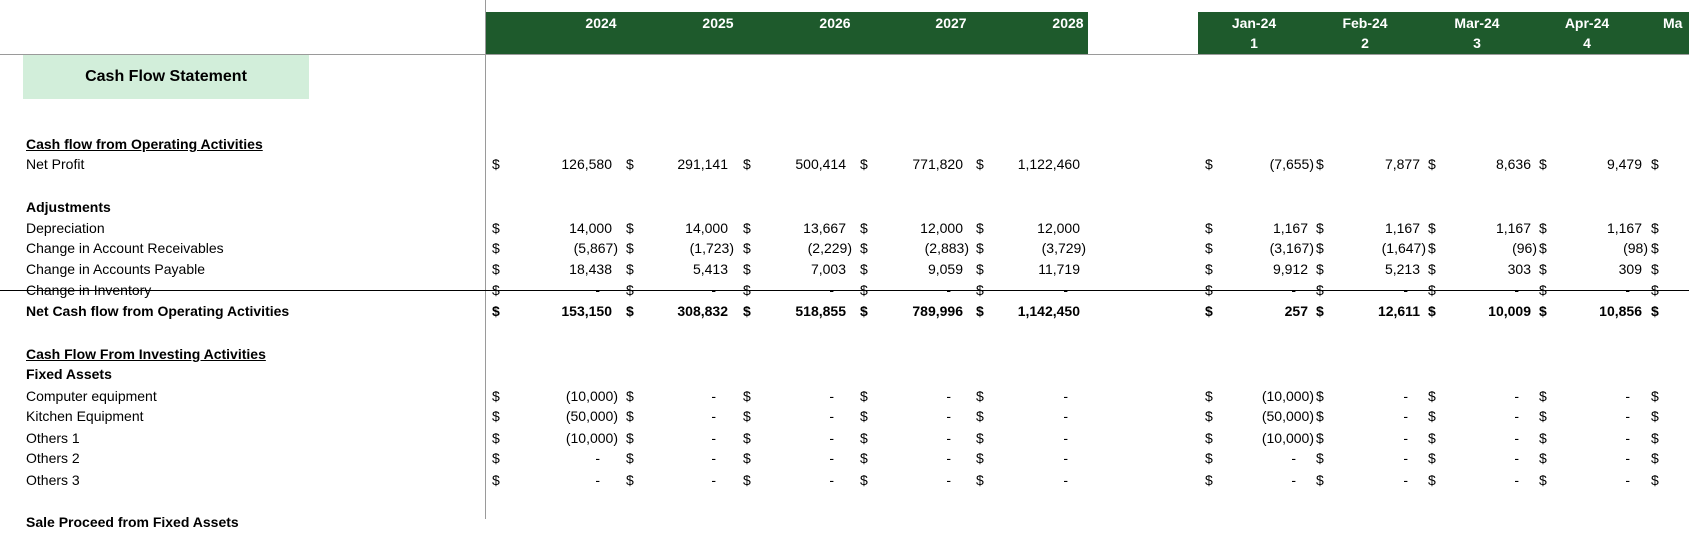 The width and height of the screenshot is (1689, 533). I want to click on annual-value-cell: (2,883), so click(914, 248).